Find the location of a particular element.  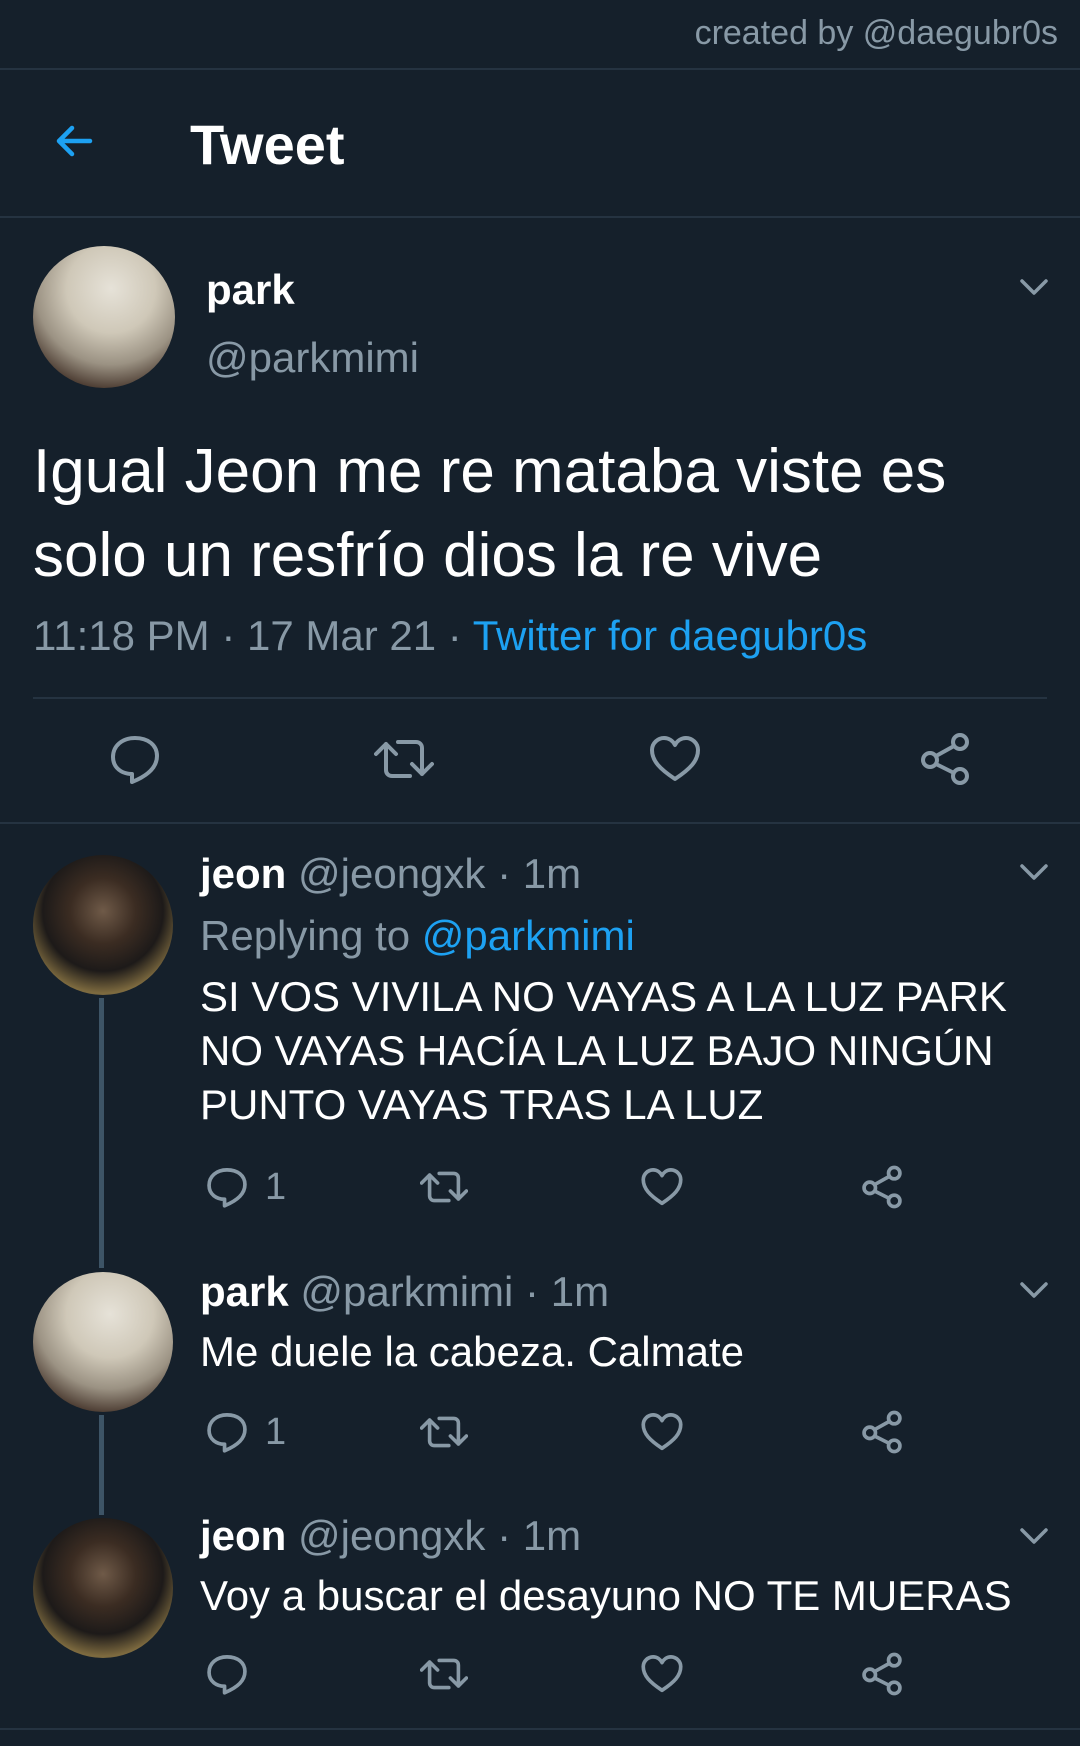

reply-header: park @parkmimi · 1m is located at coordinates (404, 1292).